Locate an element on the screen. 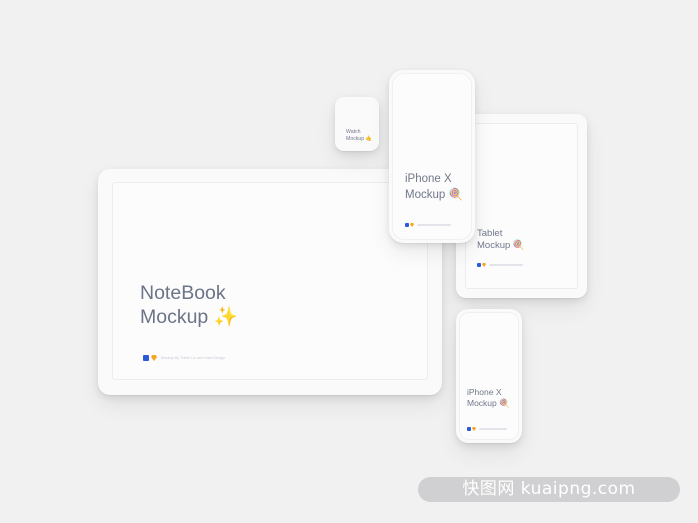 This screenshot has height=523, width=698. iphone-large-title-line1: iPhone X is located at coordinates (428, 179).